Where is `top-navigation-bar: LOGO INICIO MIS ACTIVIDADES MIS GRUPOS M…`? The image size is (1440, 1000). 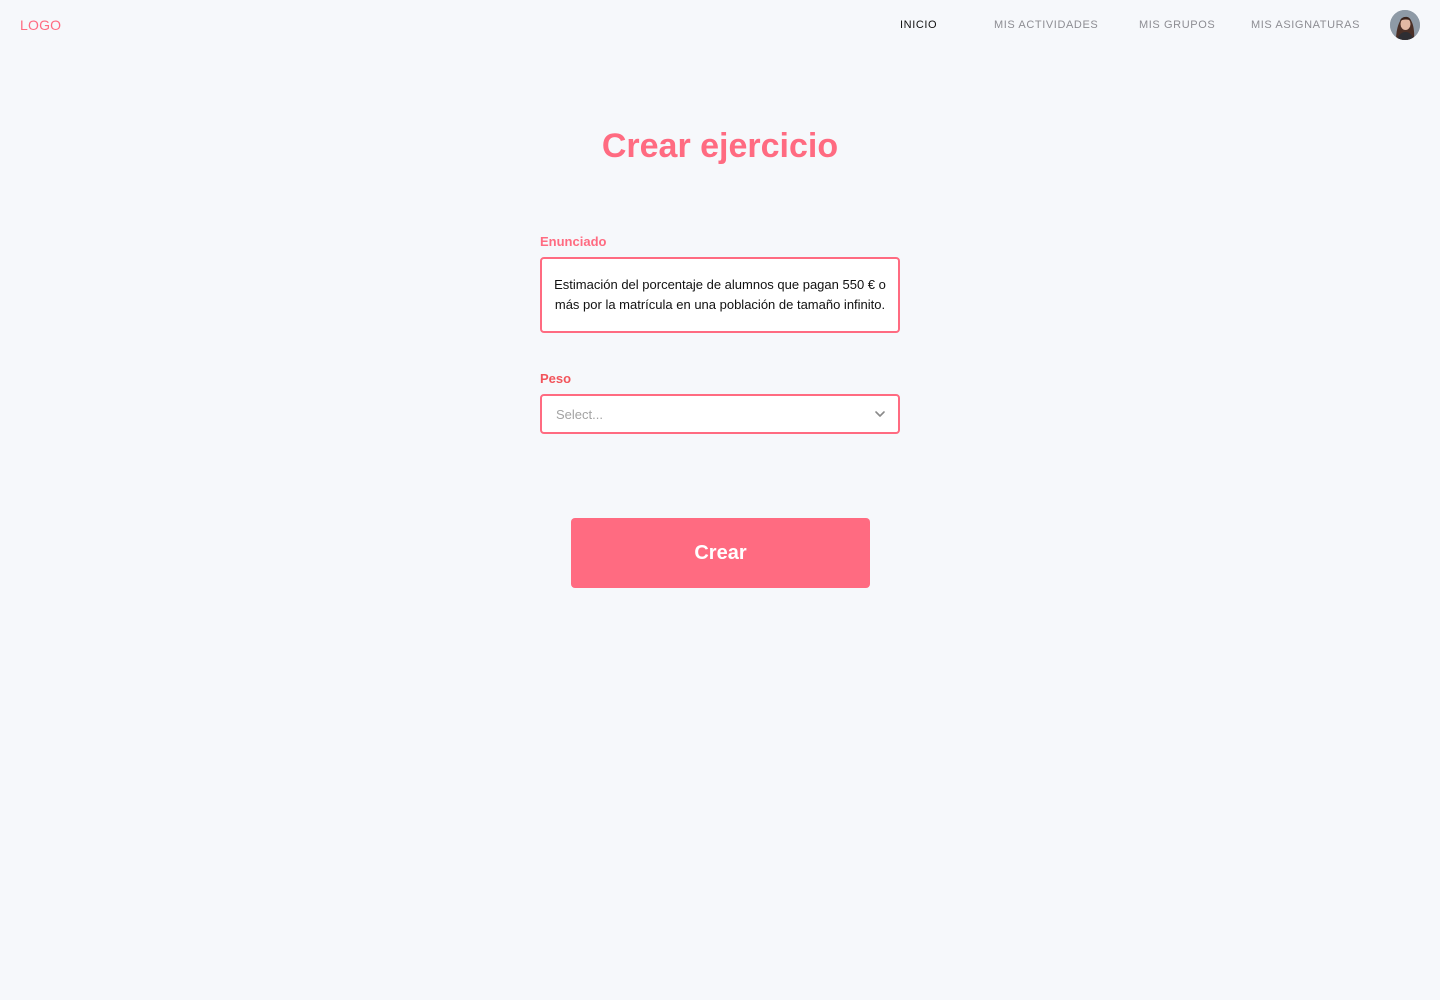
top-navigation-bar: LOGO INICIO MIS ACTIVIDADES MIS GRUPOS M… is located at coordinates (720, 26).